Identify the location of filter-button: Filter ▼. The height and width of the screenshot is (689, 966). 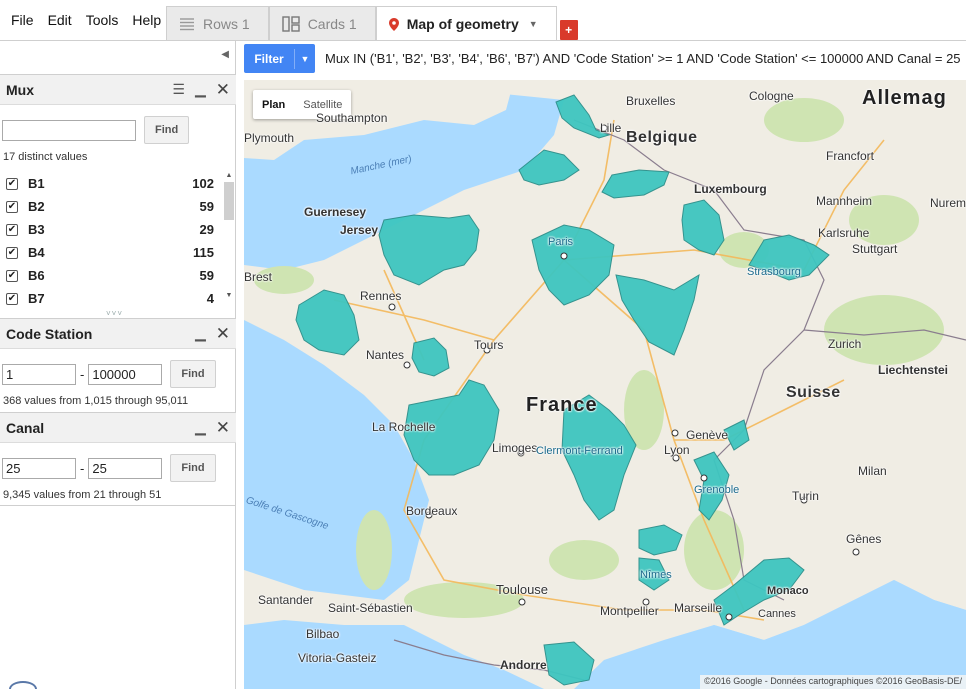
(279, 58).